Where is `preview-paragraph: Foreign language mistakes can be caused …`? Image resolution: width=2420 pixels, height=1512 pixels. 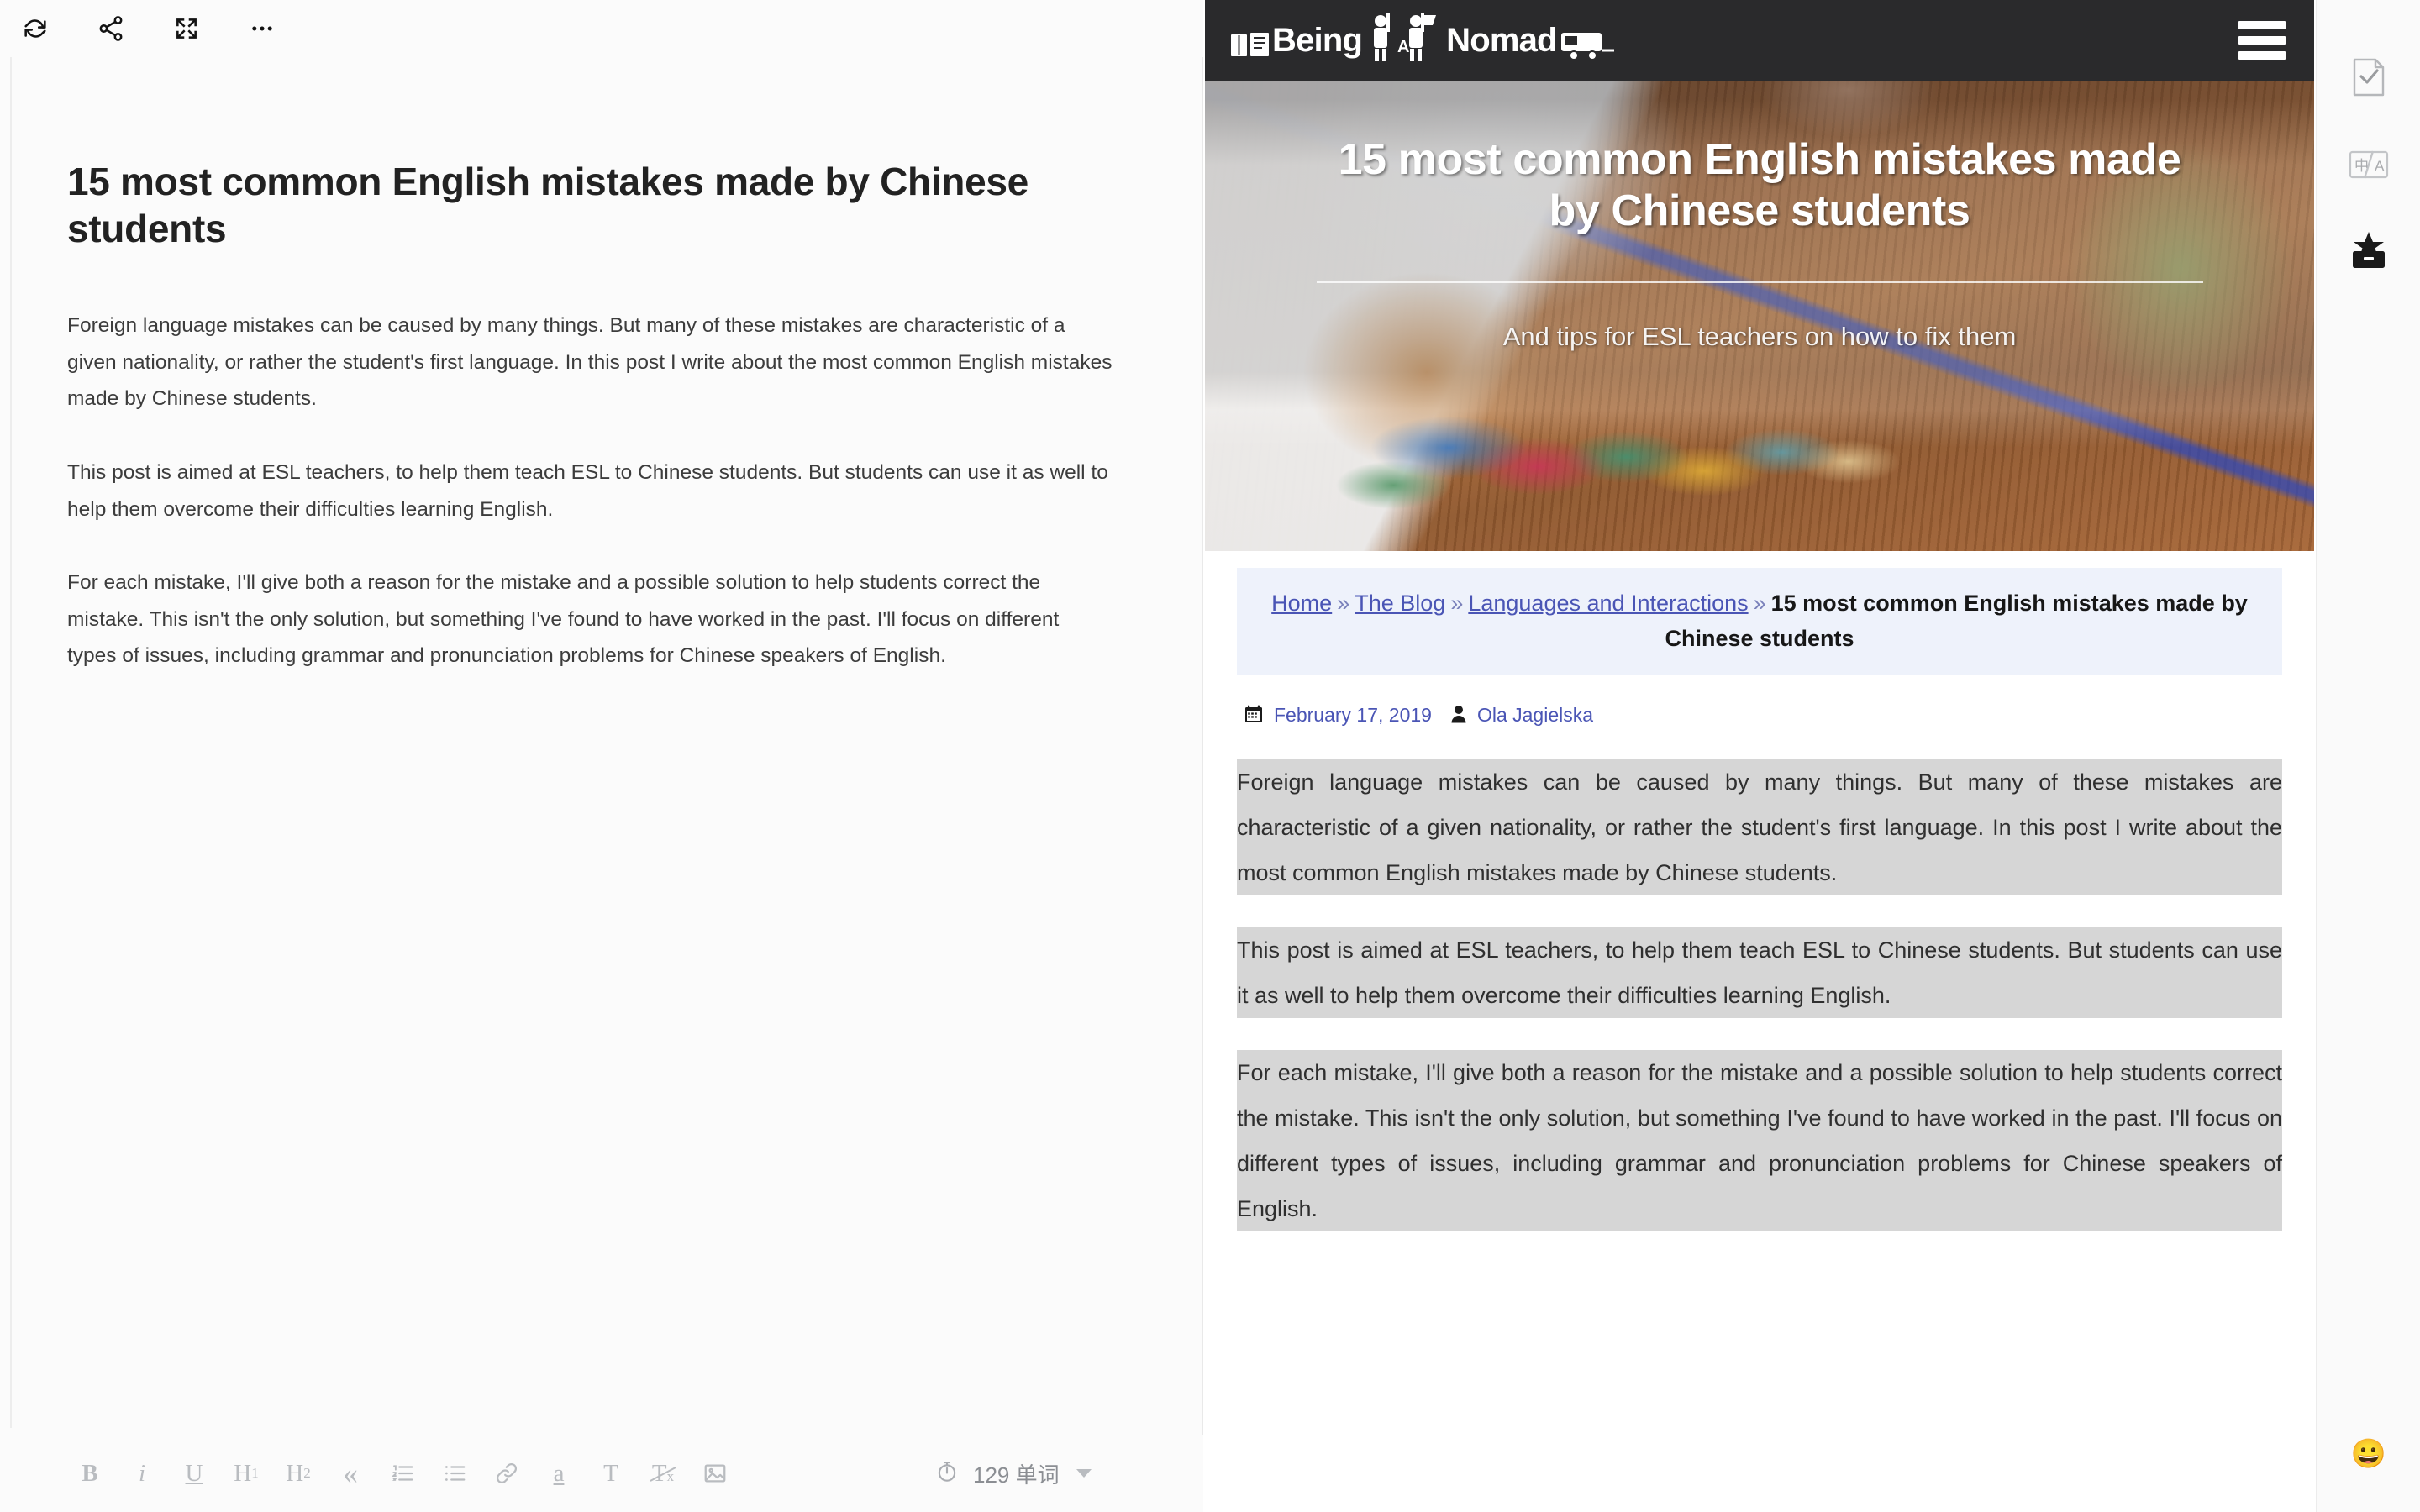
preview-paragraph: Foreign language mistakes can be caused … is located at coordinates (1759, 827).